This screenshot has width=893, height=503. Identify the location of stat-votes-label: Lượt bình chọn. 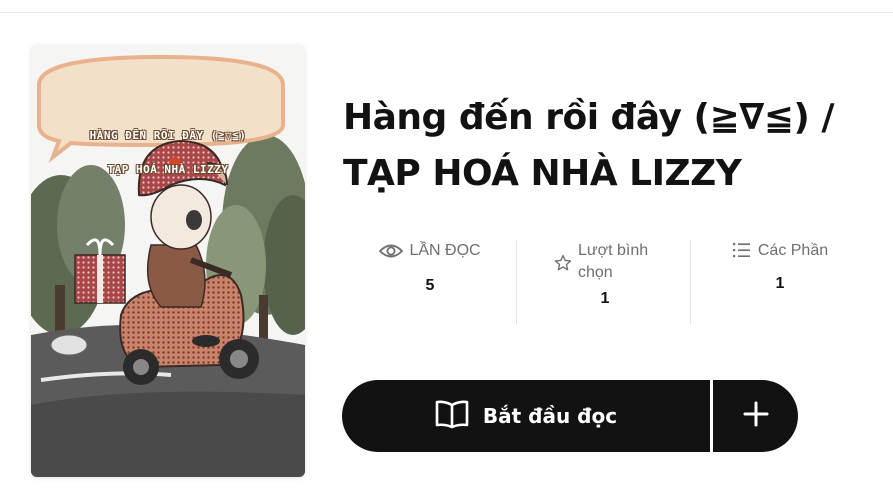
(613, 261).